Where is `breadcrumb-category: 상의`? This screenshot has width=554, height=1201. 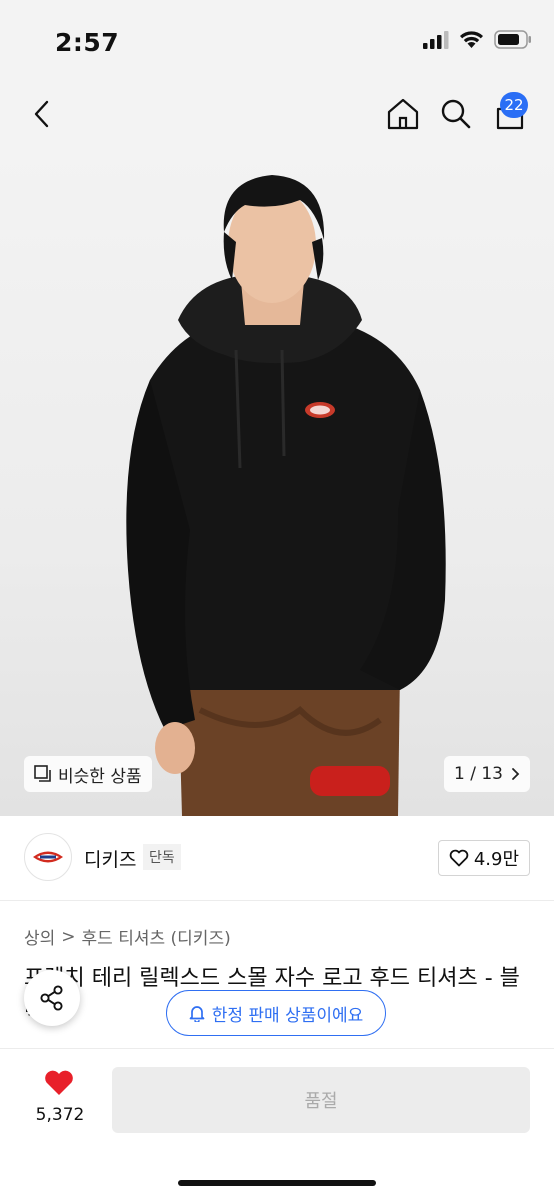
breadcrumb-category: 상의 is located at coordinates (39, 936).